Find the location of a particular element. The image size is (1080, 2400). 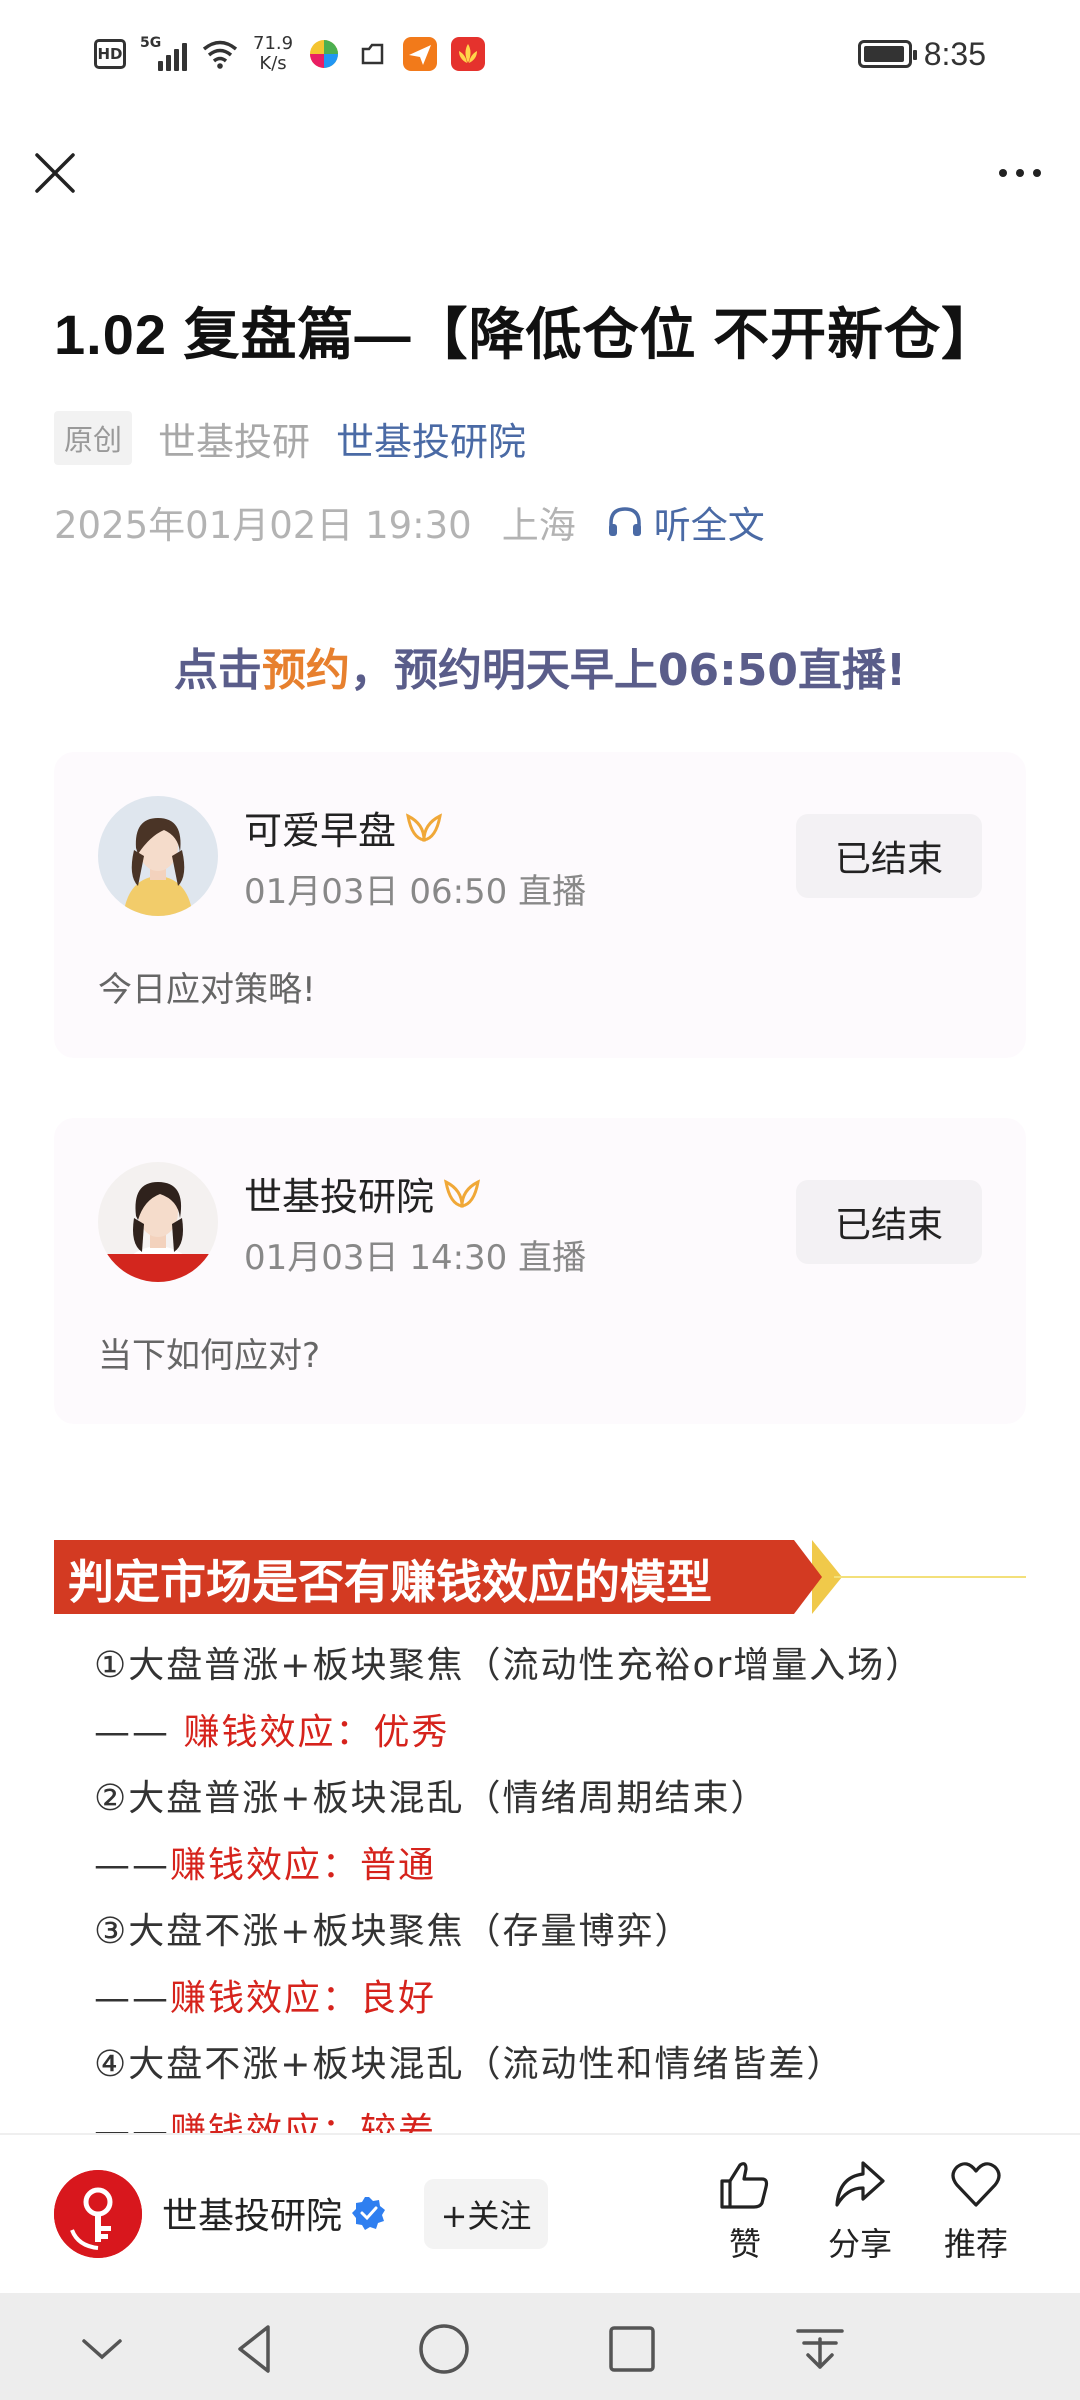

battery-icon is located at coordinates (887, 54).